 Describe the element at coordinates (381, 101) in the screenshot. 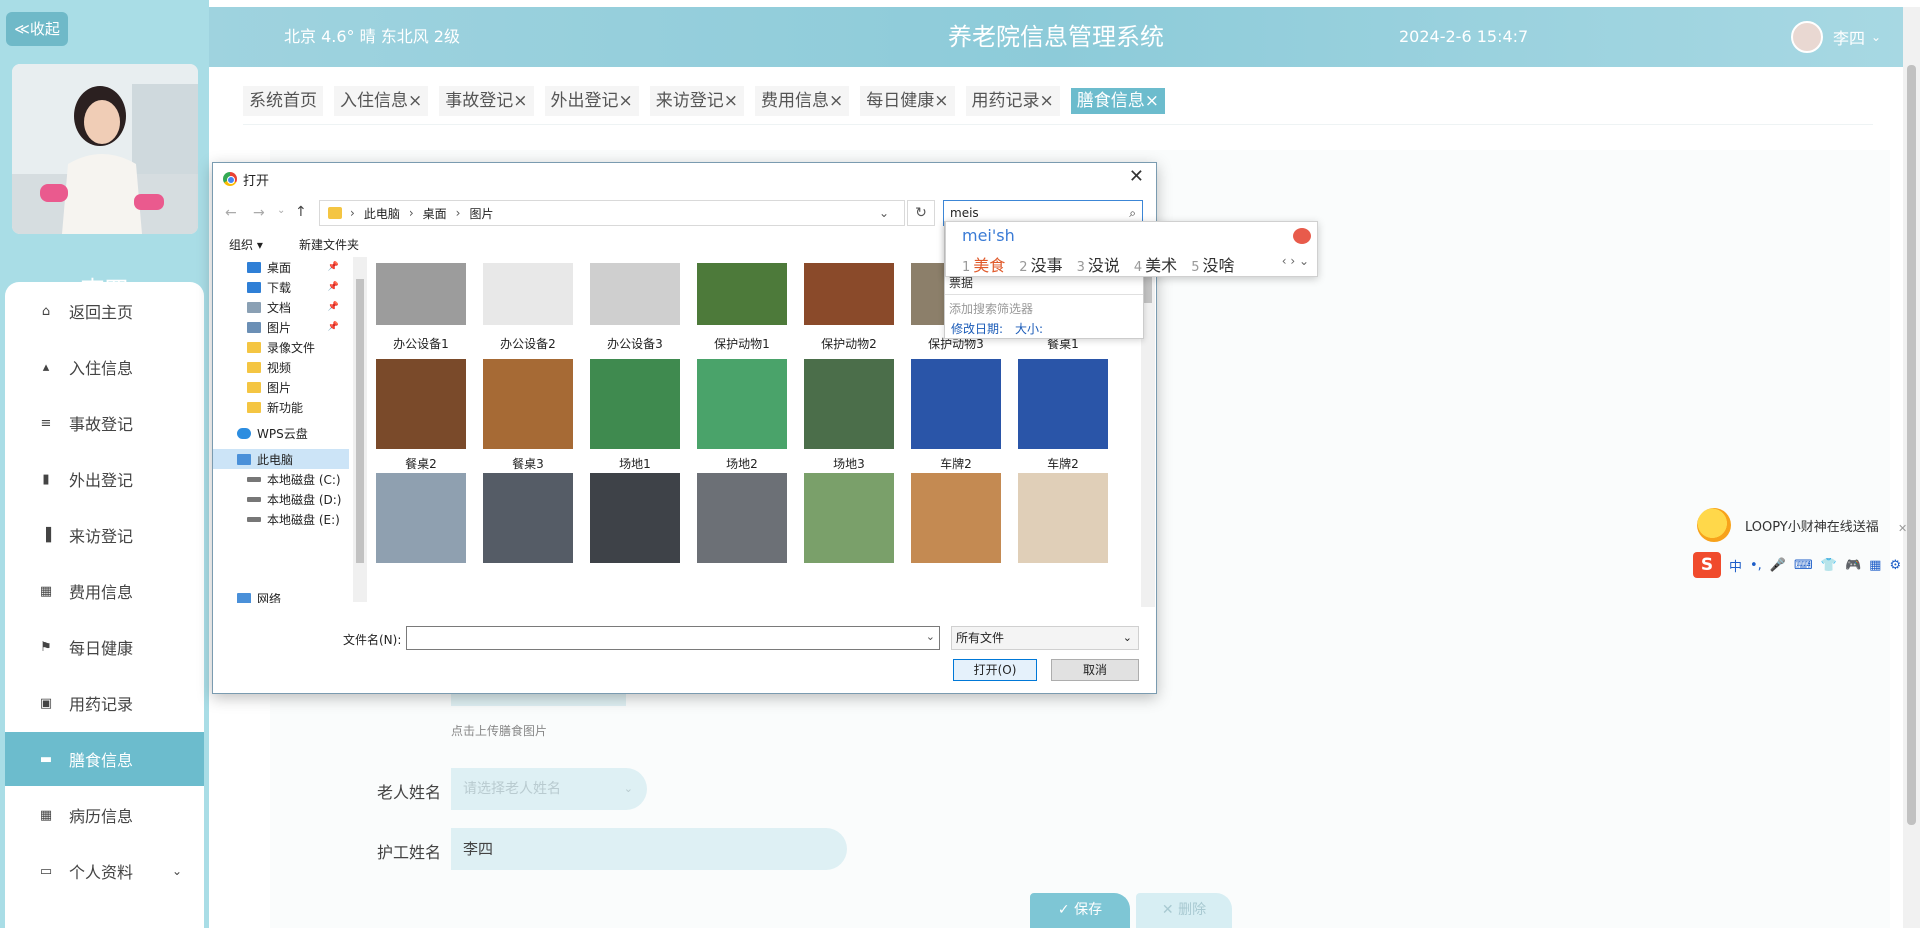

I see `tab-checkin: 入住信息×` at that location.